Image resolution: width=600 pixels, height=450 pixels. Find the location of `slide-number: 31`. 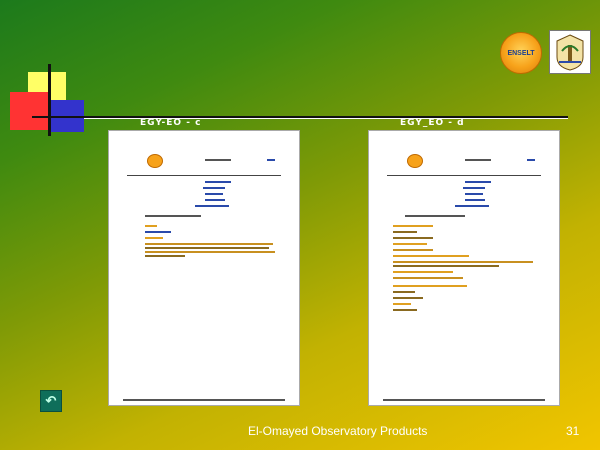

slide-number: 31 is located at coordinates (573, 431).